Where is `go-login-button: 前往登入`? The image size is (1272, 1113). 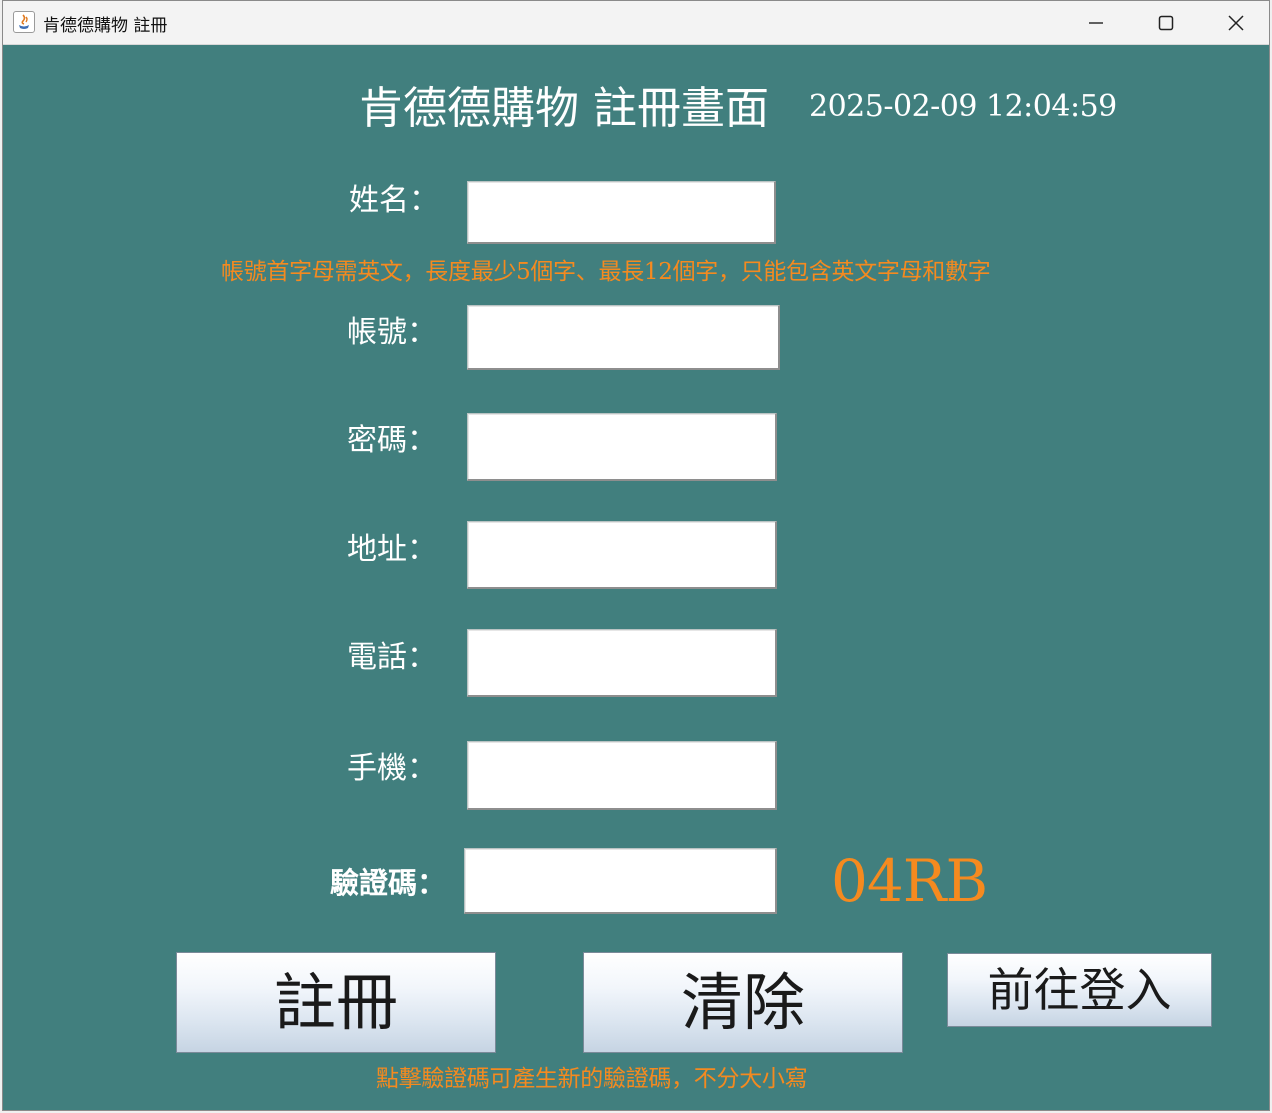
go-login-button: 前往登入 is located at coordinates (1079, 990).